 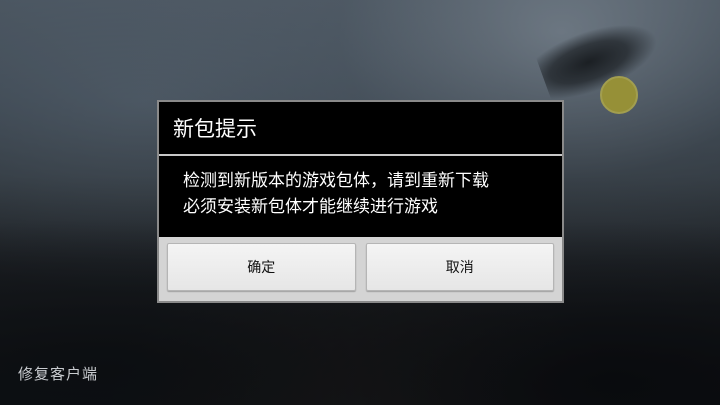 I want to click on repair-client-link: 修复客户端, so click(x=58, y=373).